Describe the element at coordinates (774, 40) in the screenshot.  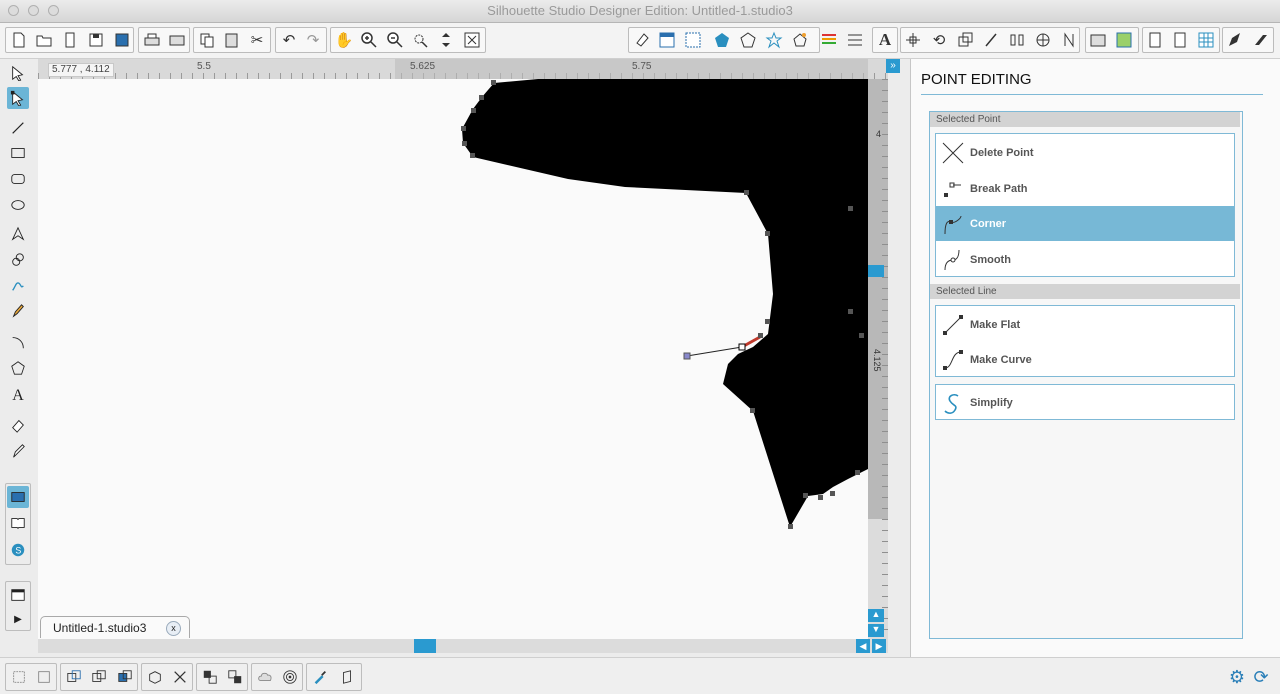
I see `star-shape-icon` at that location.